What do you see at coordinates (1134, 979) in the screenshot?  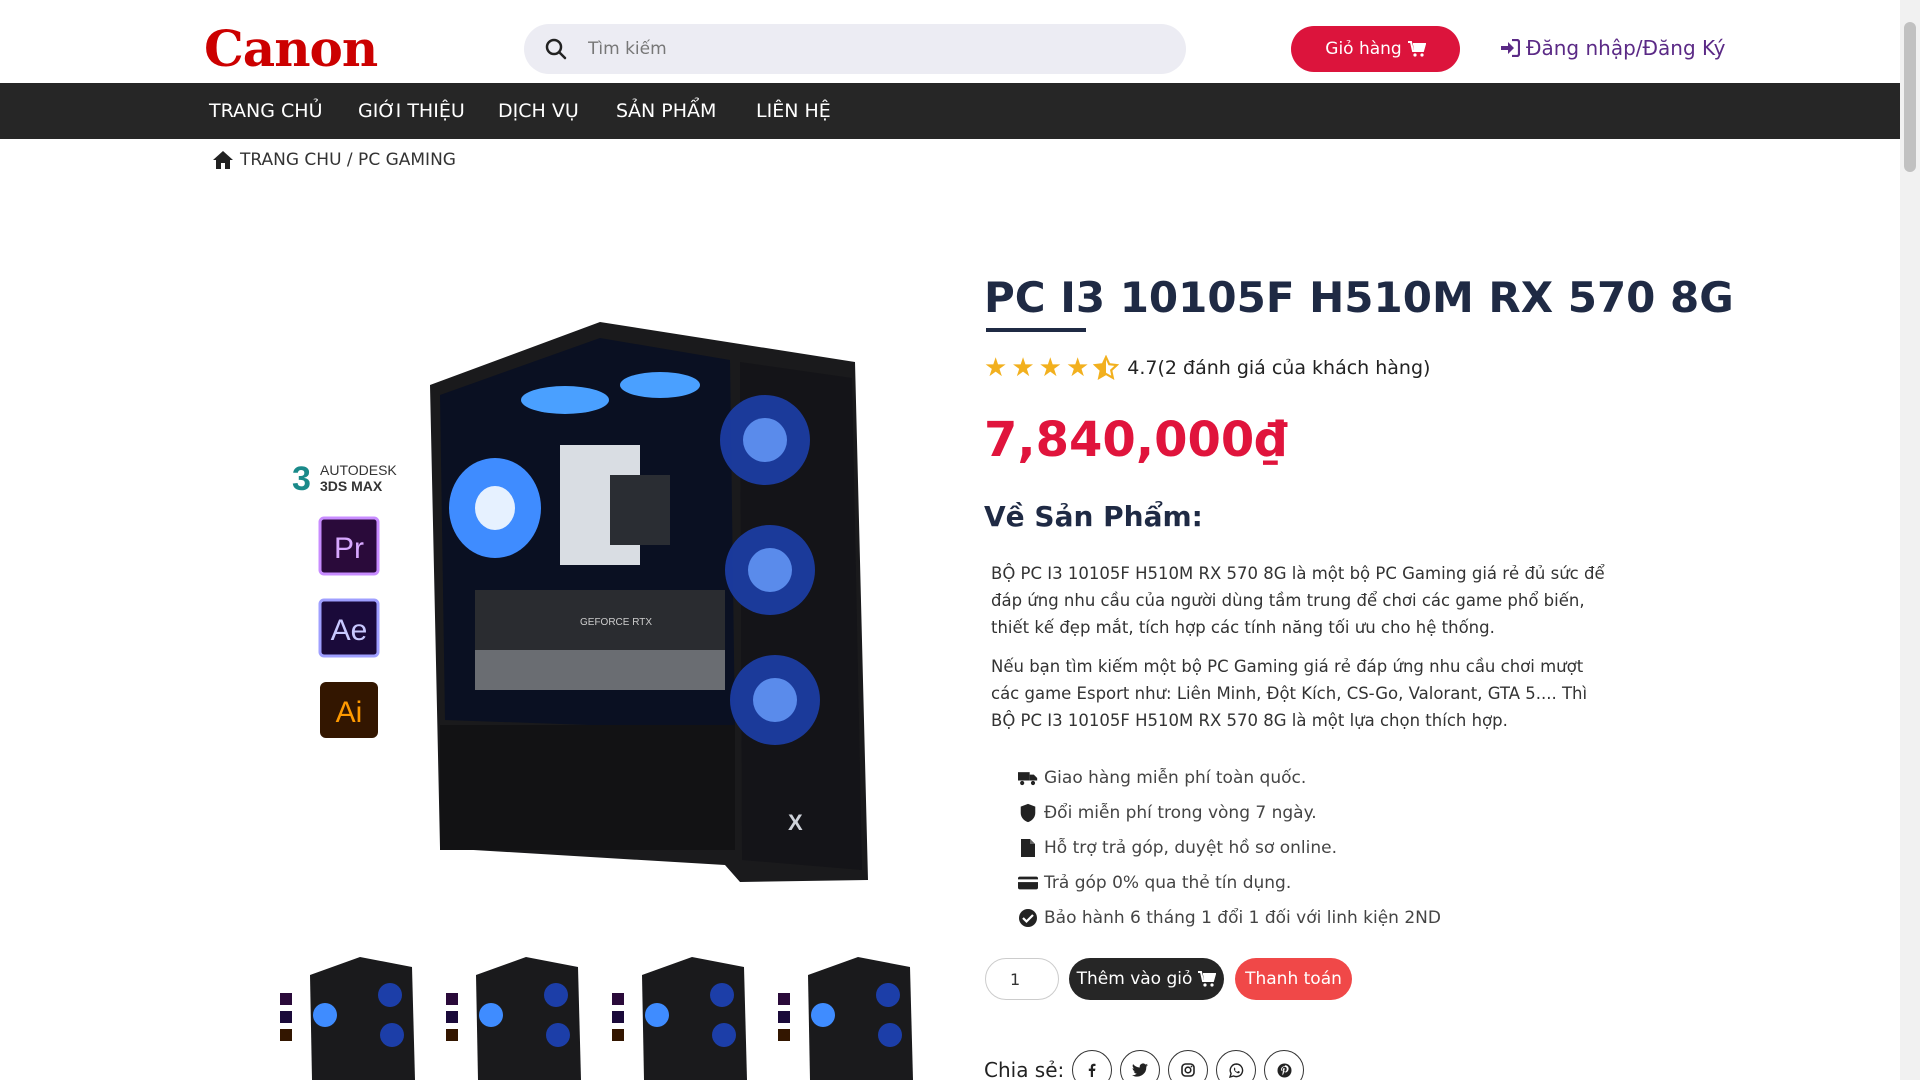 I see `add-to-cart-label: Thêm vào giỏ` at bounding box center [1134, 979].